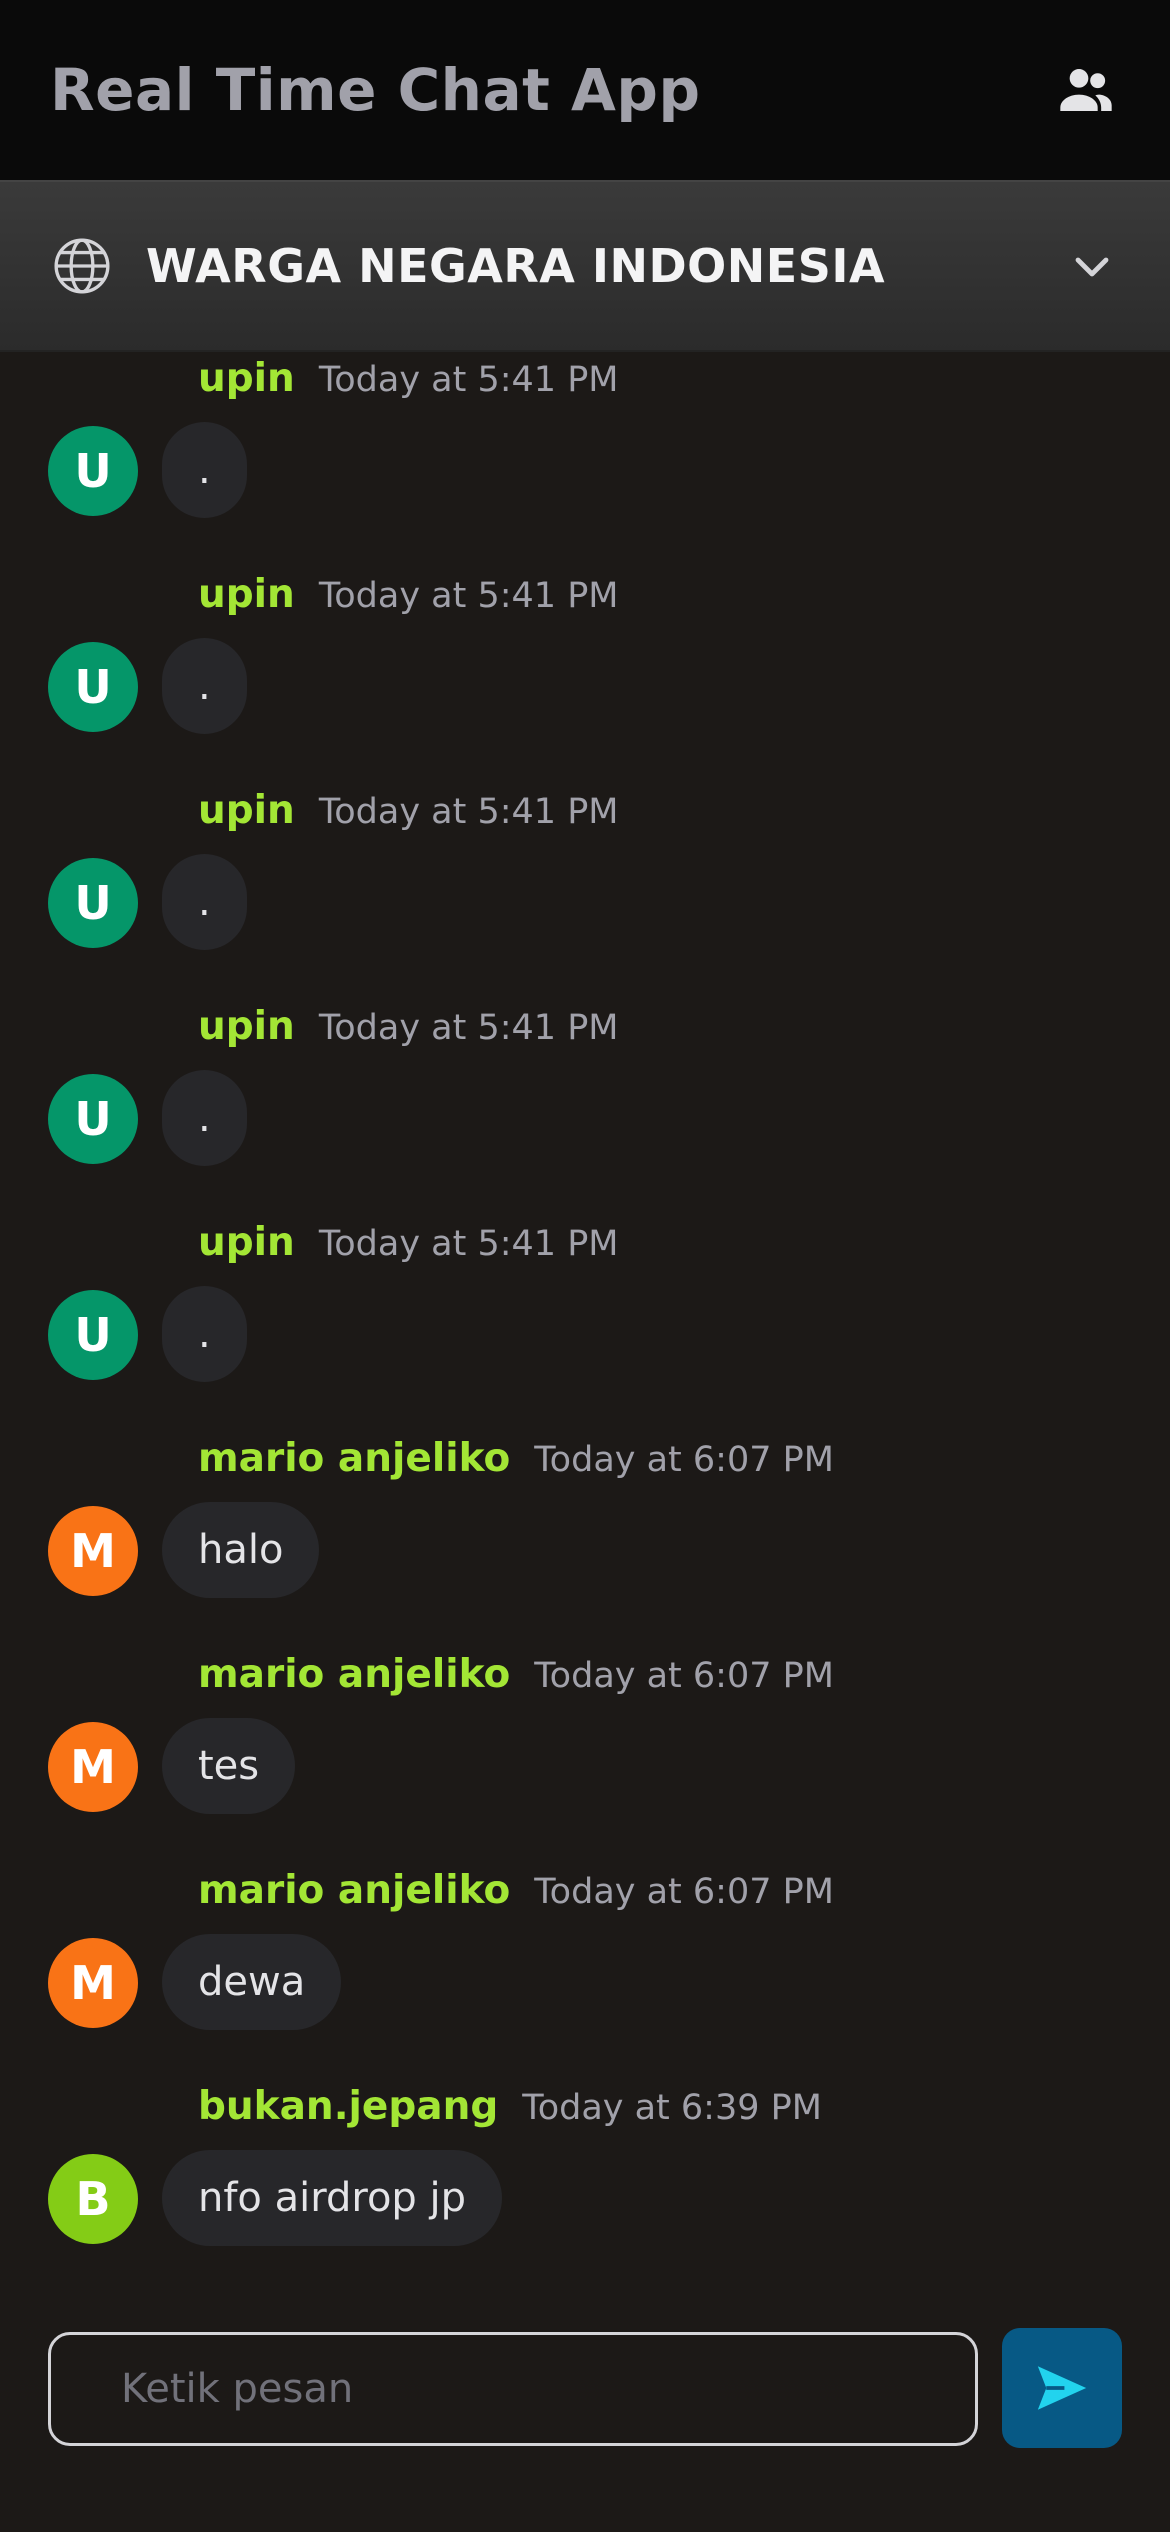 This screenshot has height=2532, width=1170. Describe the element at coordinates (513, 2389) in the screenshot. I see `message-input` at that location.